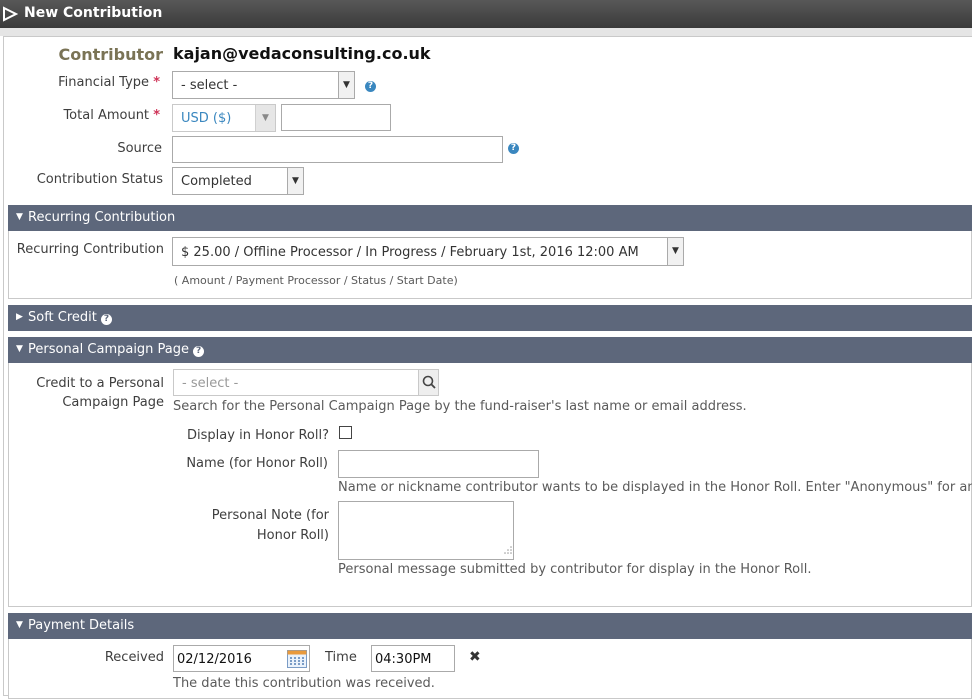 Image resolution: width=972 pixels, height=699 pixels. What do you see at coordinates (109, 82) in the screenshot?
I see `financial-type-label: Financial Type *` at bounding box center [109, 82].